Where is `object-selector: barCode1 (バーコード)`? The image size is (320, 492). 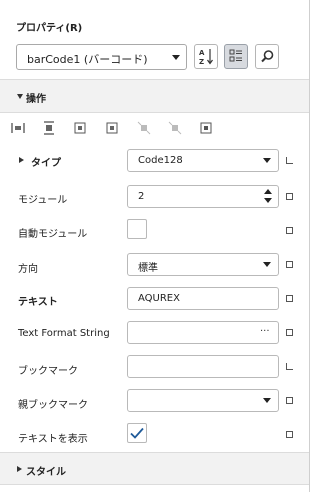 object-selector: barCode1 (バーコード) is located at coordinates (101, 57).